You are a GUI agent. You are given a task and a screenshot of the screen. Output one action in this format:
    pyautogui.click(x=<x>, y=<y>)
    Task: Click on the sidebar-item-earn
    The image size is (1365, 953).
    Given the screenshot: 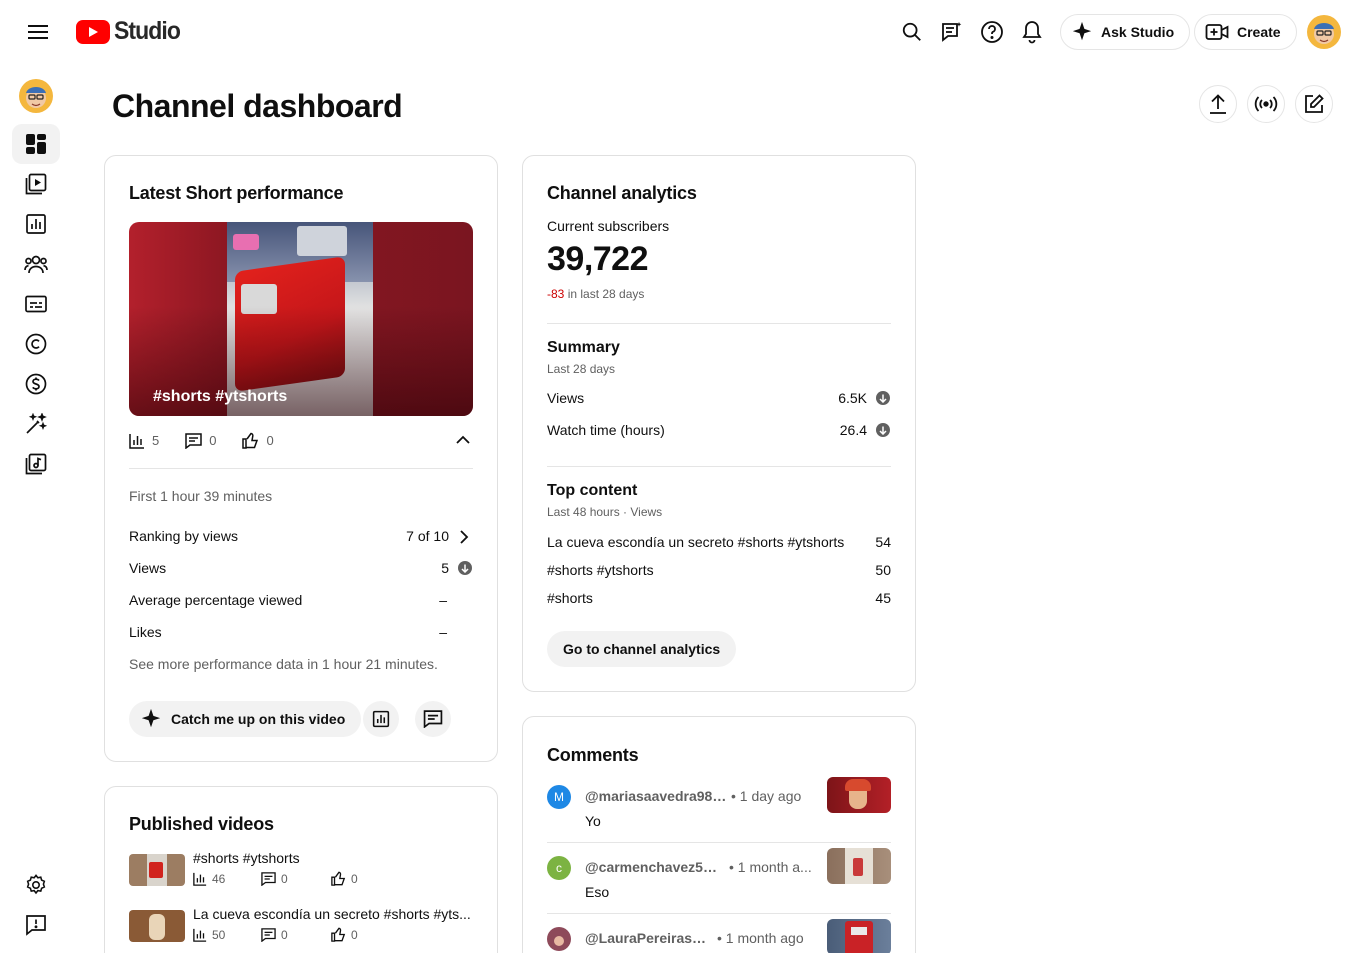 What is the action you would take?
    pyautogui.click(x=36, y=384)
    